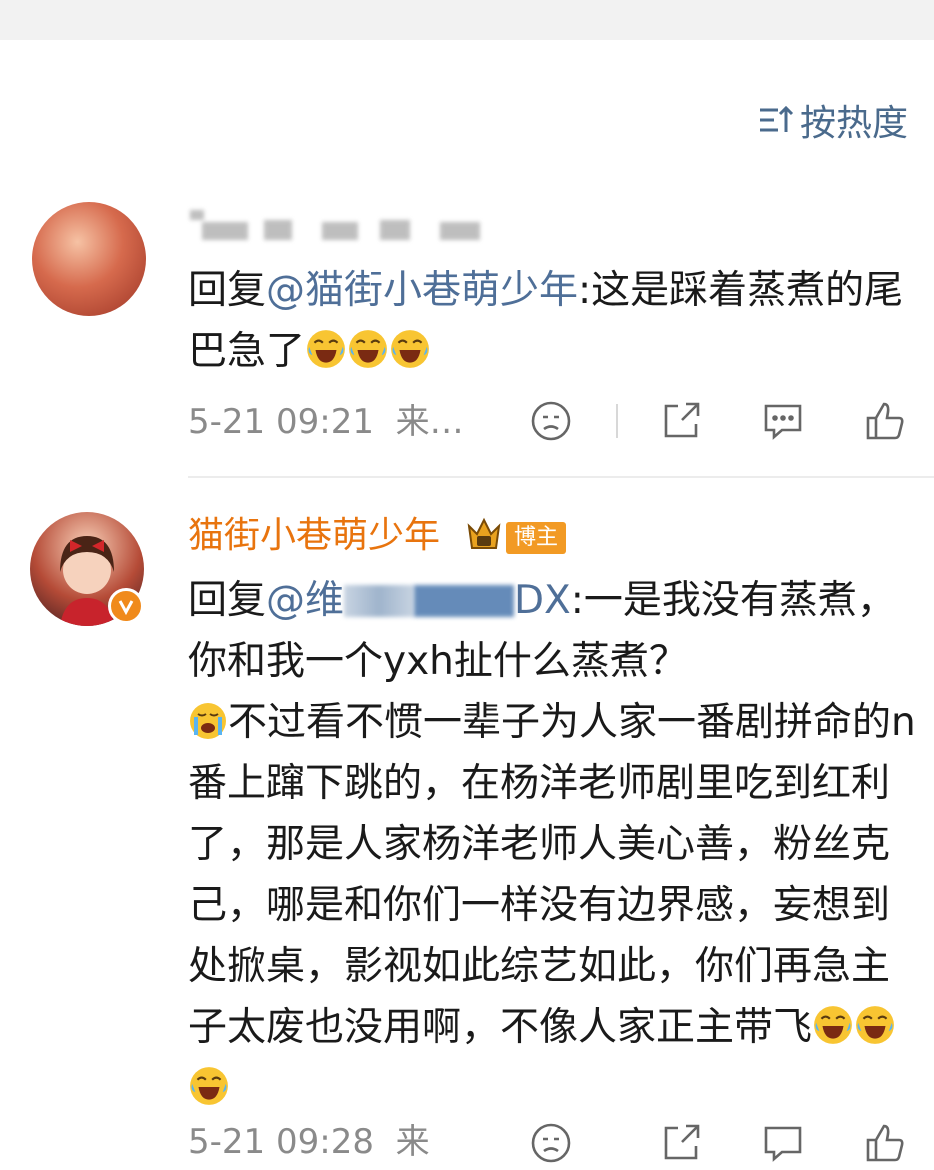 This screenshot has width=934, height=1170. Describe the element at coordinates (422, 290) in the screenshot. I see `mention-link: @猫街小巷萌少年` at that location.